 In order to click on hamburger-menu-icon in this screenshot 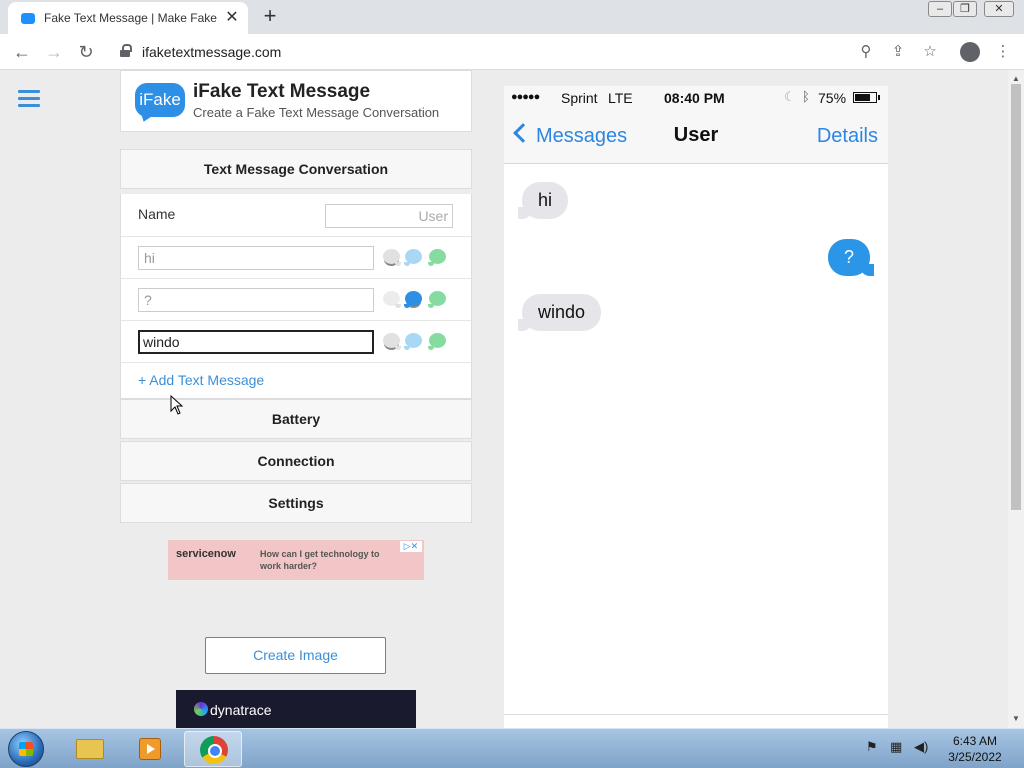, I will do `click(29, 99)`.